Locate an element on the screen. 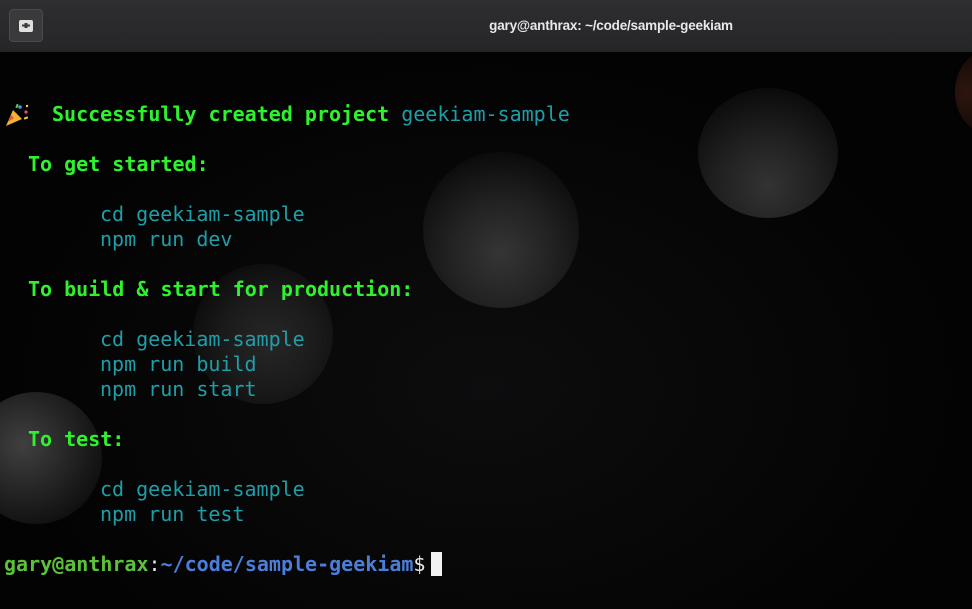 The image size is (972, 609). command-line: npm run test is located at coordinates (172, 514).